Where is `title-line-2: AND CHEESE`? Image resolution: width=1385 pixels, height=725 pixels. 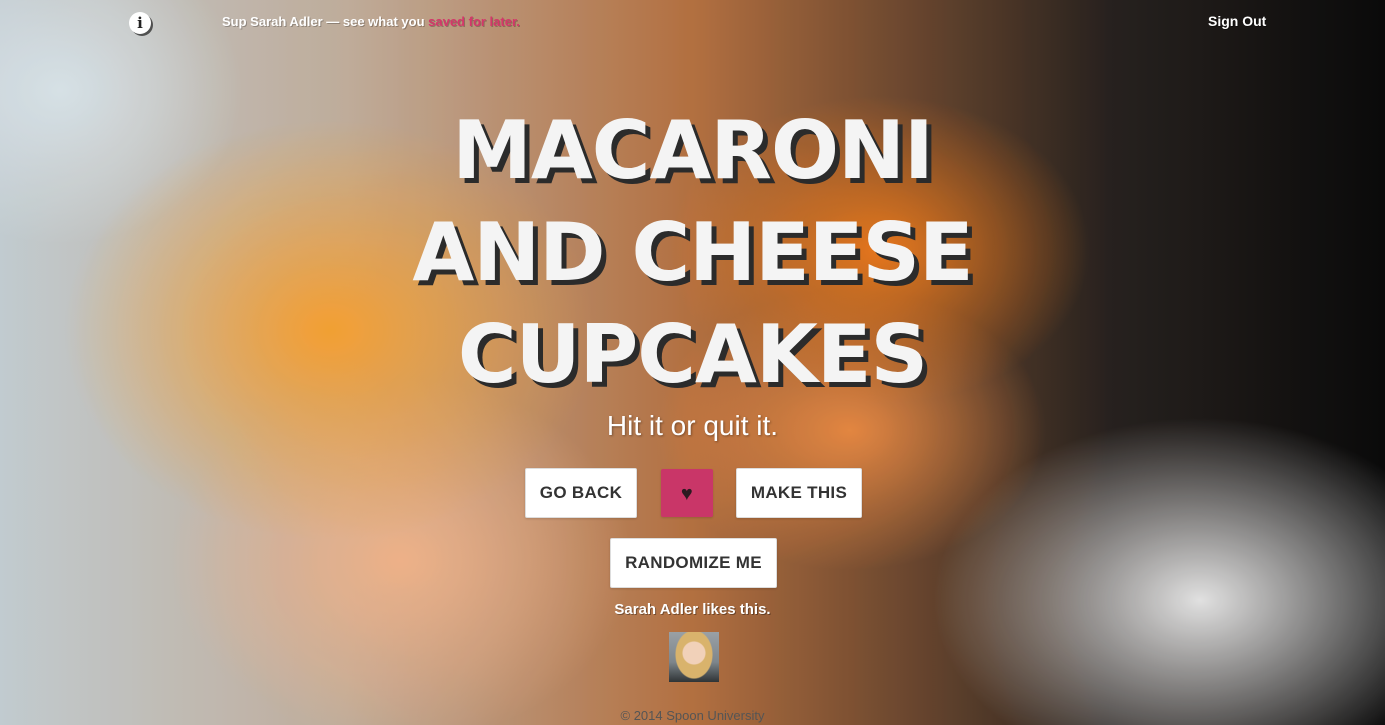
title-line-2: AND CHEESE is located at coordinates (692, 252).